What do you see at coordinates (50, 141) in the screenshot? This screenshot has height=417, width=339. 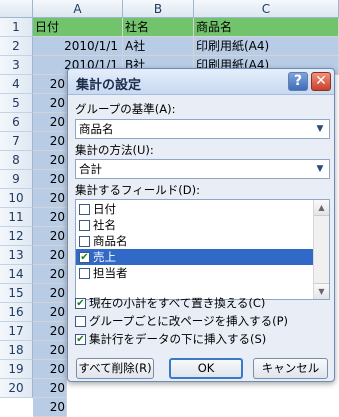 I see `cell-a7: 20` at bounding box center [50, 141].